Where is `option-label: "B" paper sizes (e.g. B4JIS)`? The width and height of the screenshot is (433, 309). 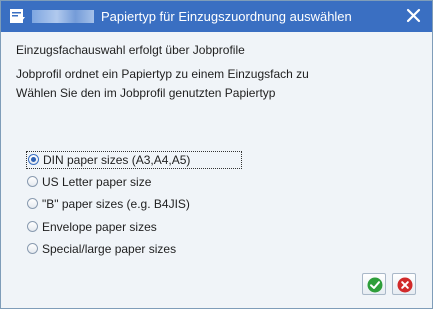 option-label: "B" paper sizes (e.g. B4JIS) is located at coordinates (116, 204).